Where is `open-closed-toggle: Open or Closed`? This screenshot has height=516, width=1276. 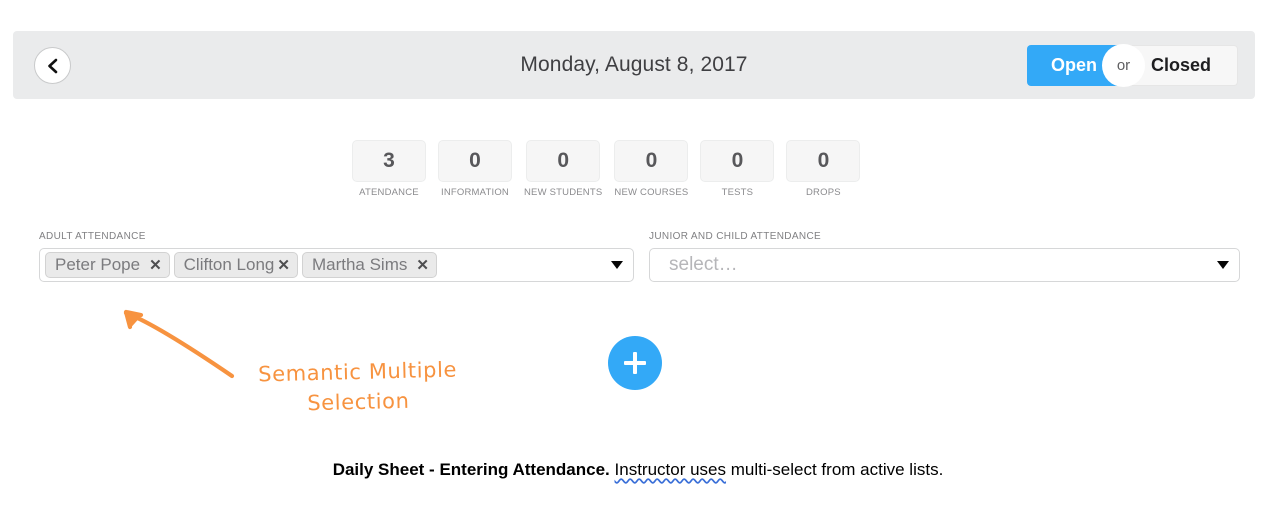
open-closed-toggle: Open or Closed is located at coordinates (1132, 65).